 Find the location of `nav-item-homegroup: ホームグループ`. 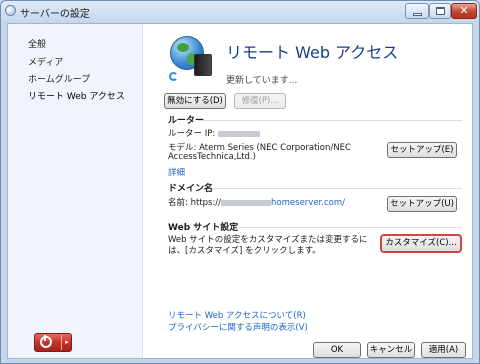

nav-item-homegroup: ホームグループ is located at coordinates (59, 78).